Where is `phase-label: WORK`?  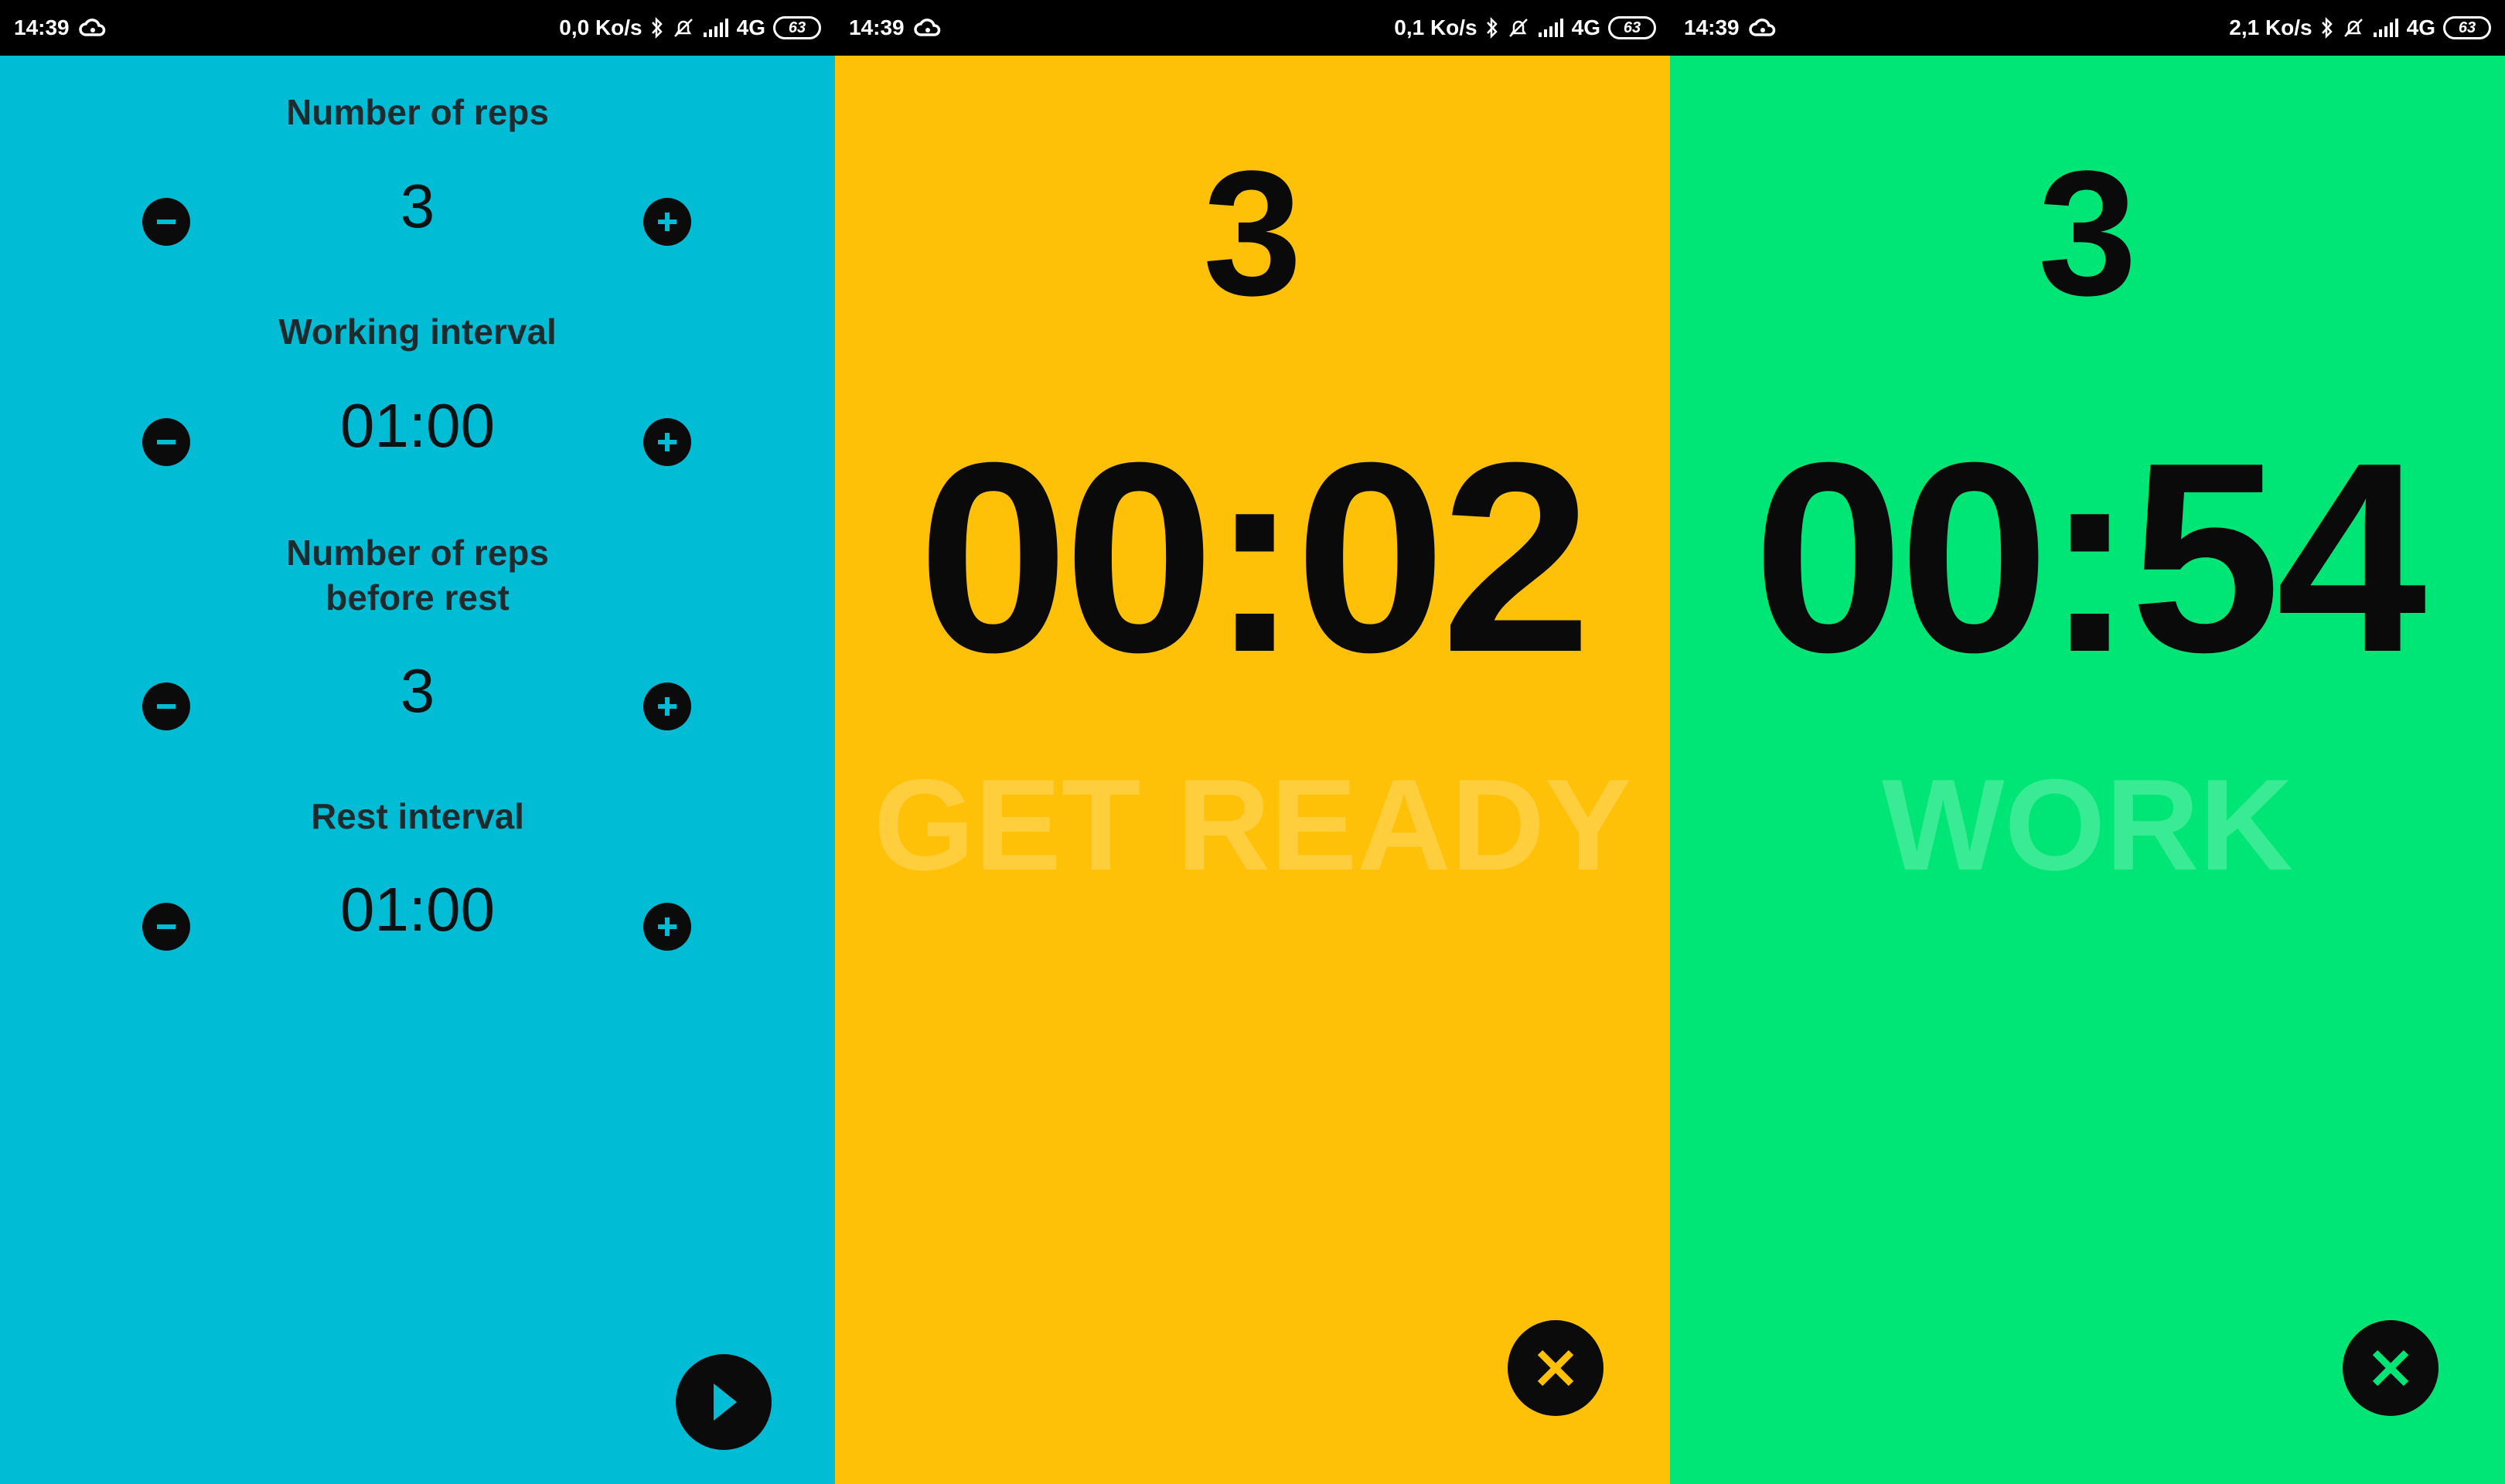
phase-label: WORK is located at coordinates (2087, 824).